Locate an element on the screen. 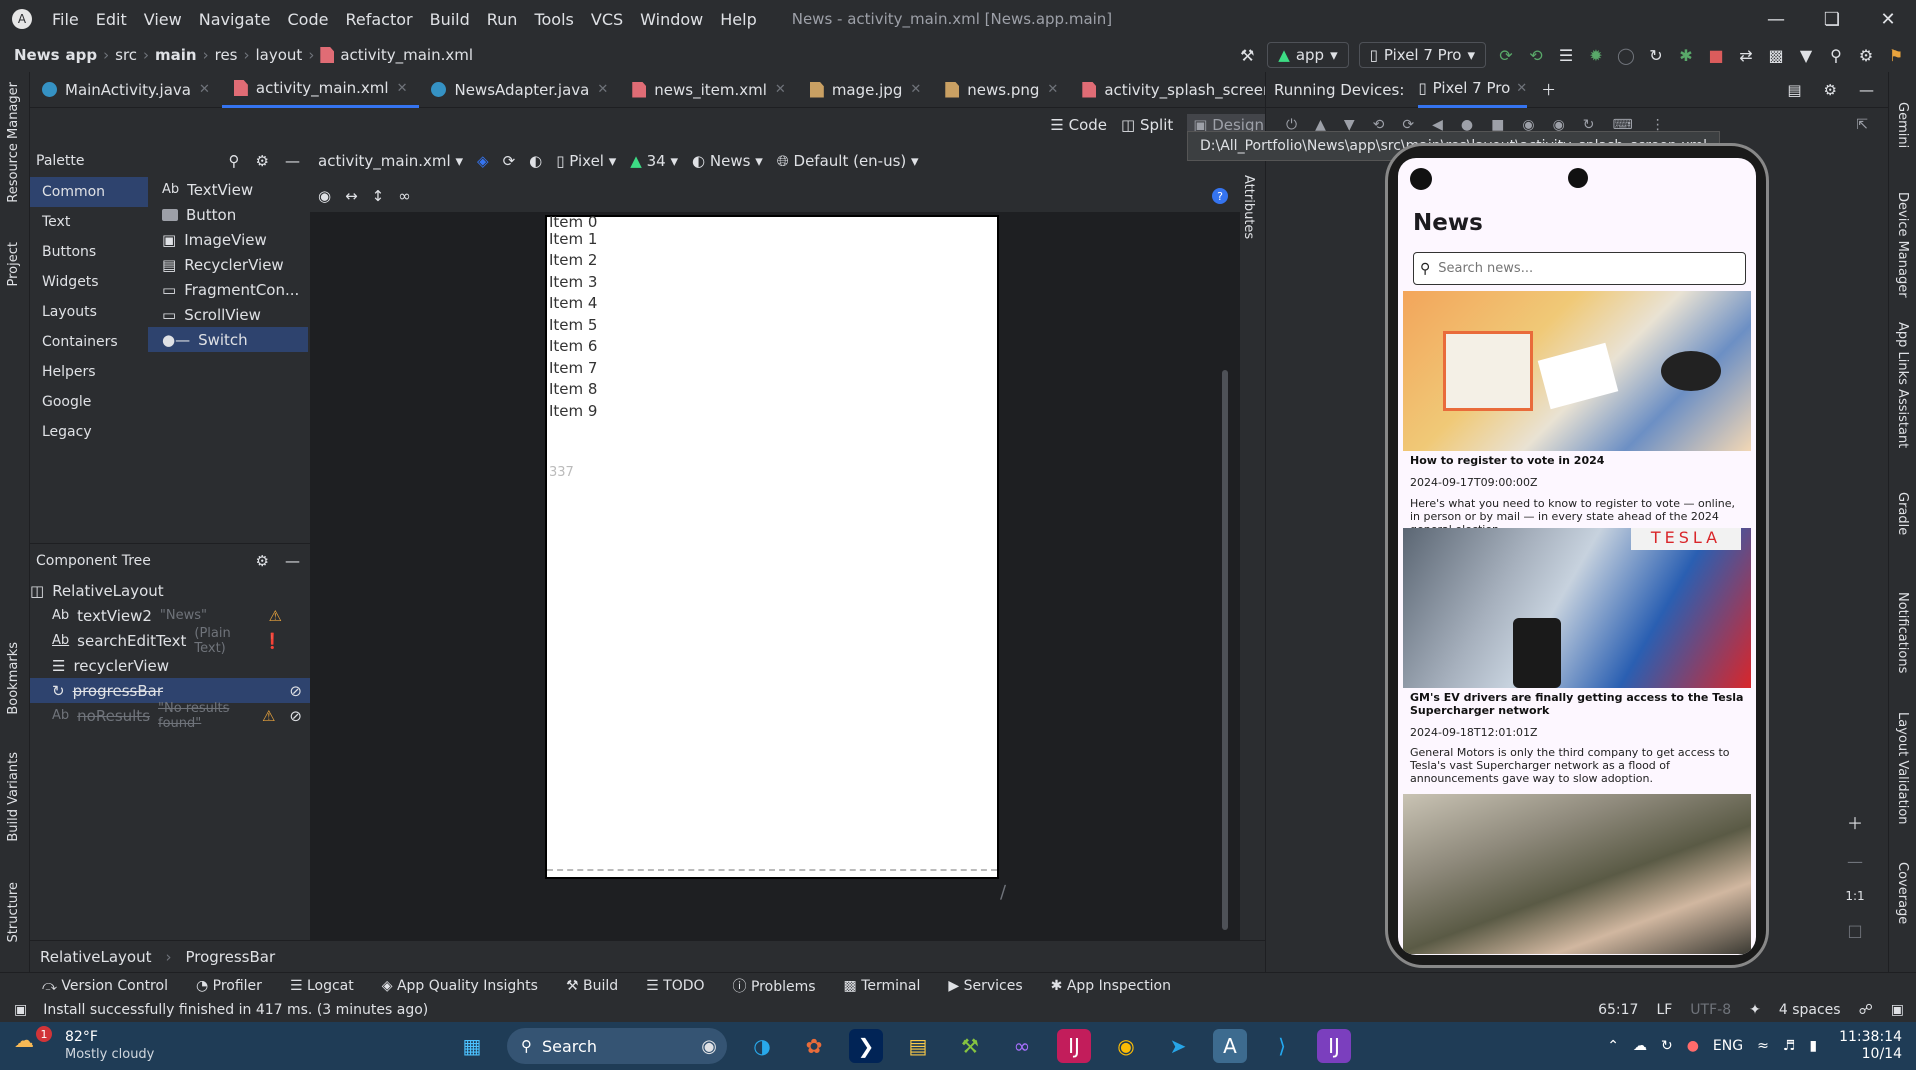 The width and height of the screenshot is (1916, 1070). vertical-constraint-icon: ↕ is located at coordinates (378, 196).